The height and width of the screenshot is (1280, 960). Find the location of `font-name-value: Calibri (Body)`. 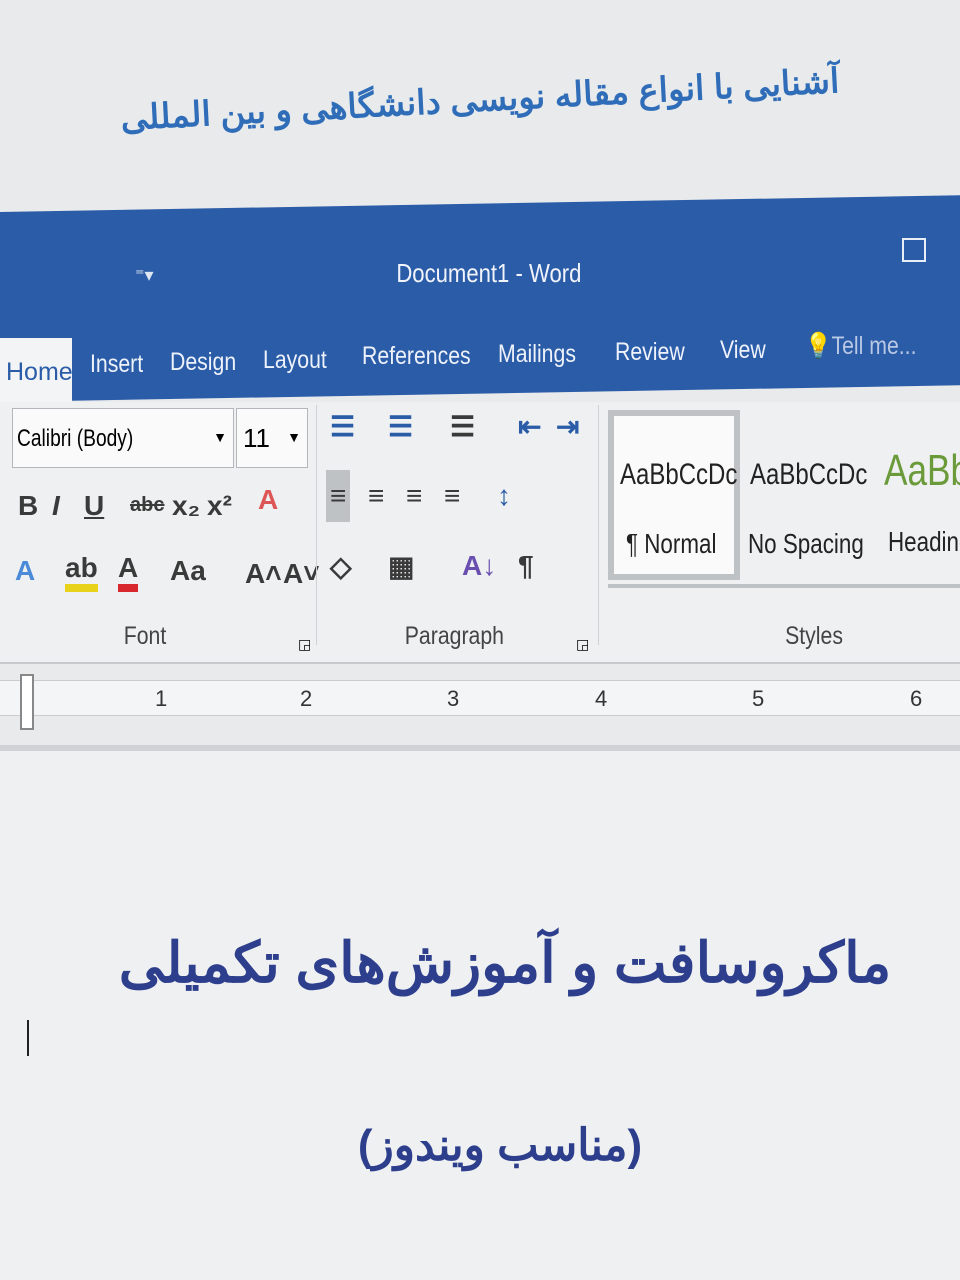

font-name-value: Calibri (Body) is located at coordinates (75, 438).